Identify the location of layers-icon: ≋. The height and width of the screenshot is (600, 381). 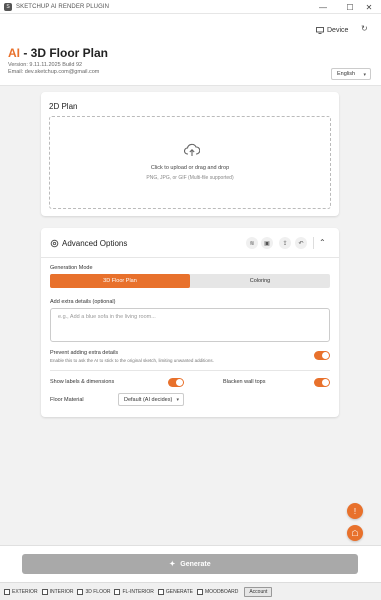
(252, 243).